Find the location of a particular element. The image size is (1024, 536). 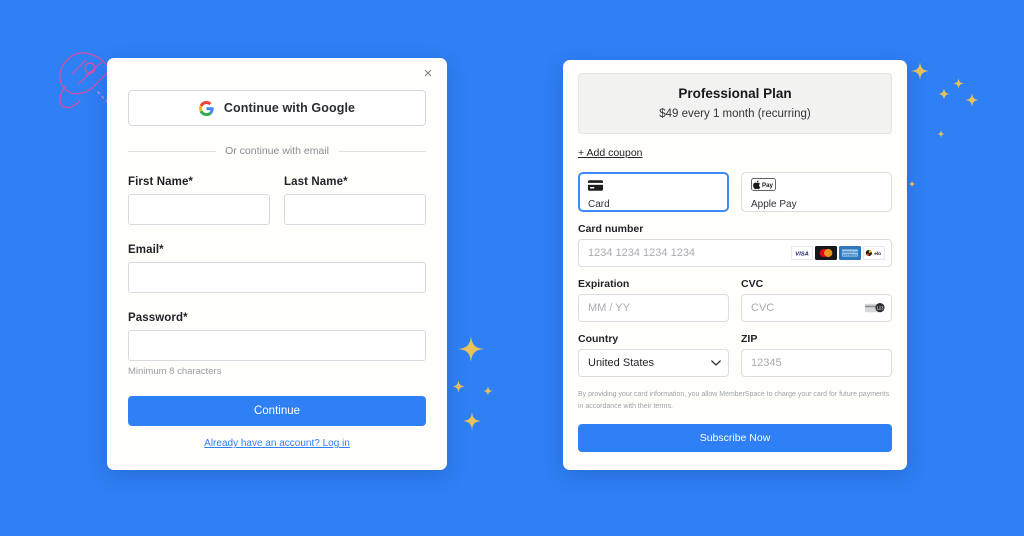

payment-method-card-label: Card is located at coordinates (599, 204).